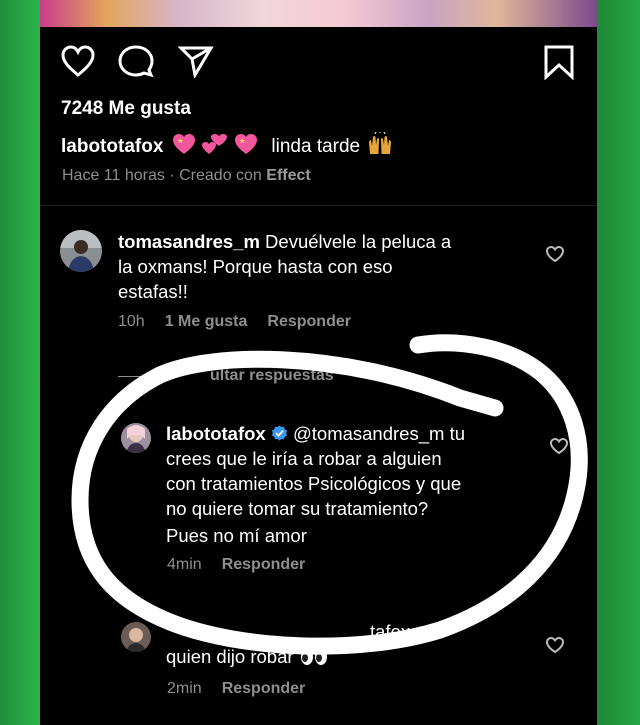 The image size is (640, 725). Describe the element at coordinates (380, 146) in the screenshot. I see `raising-hands-emoji` at that location.